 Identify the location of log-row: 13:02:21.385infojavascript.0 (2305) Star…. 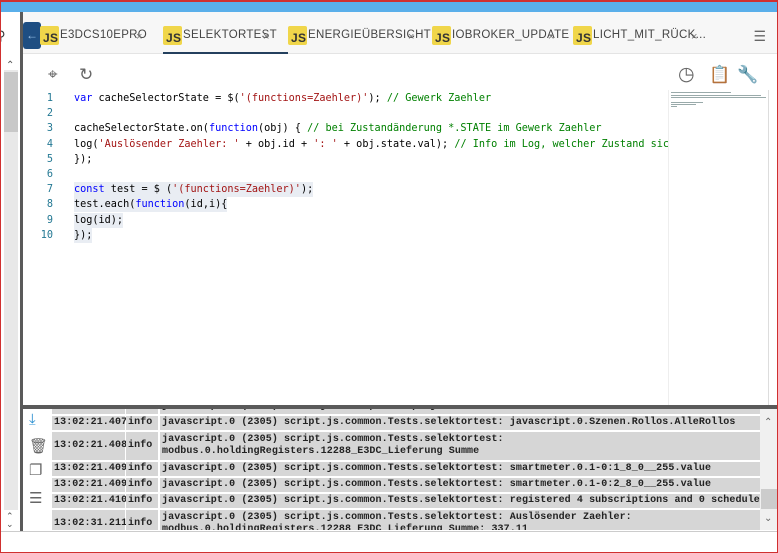
(406, 412).